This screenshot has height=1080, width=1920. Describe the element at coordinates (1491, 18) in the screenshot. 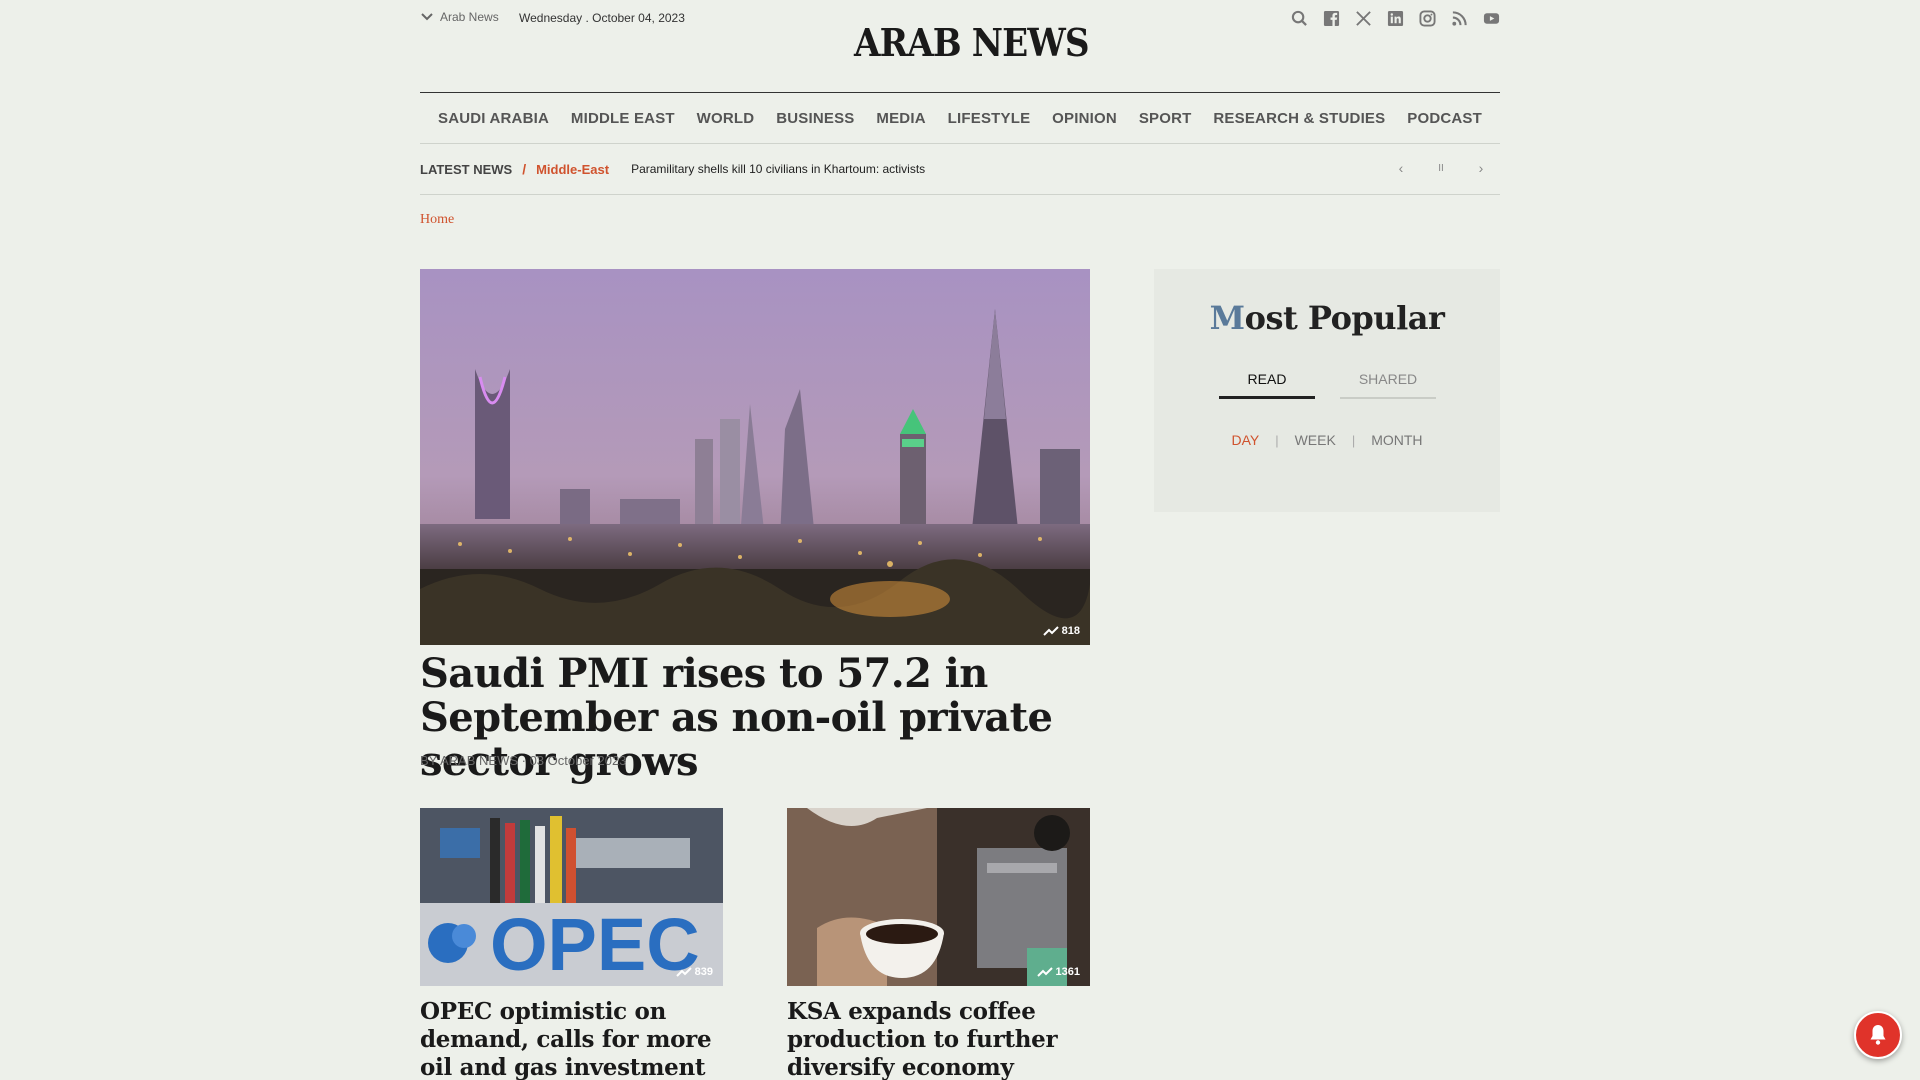

I see `youtube-icon` at that location.